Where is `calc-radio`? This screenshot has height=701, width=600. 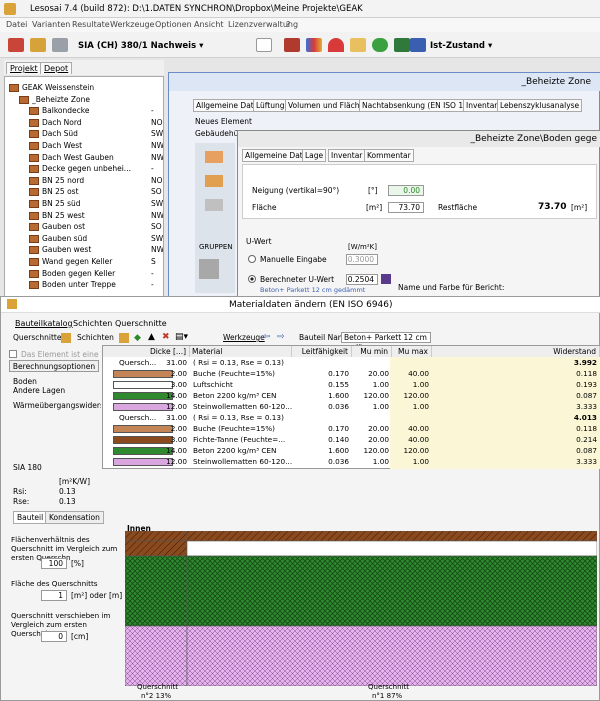
calc-radio is located at coordinates (252, 279).